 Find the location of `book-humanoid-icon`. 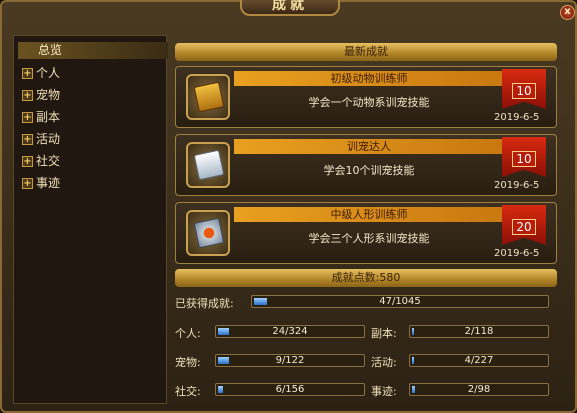

book-humanoid-icon is located at coordinates (209, 233).